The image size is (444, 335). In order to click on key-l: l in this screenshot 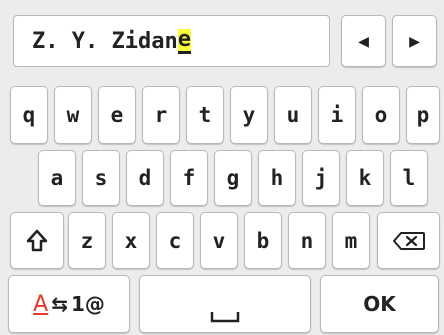, I will do `click(409, 178)`.